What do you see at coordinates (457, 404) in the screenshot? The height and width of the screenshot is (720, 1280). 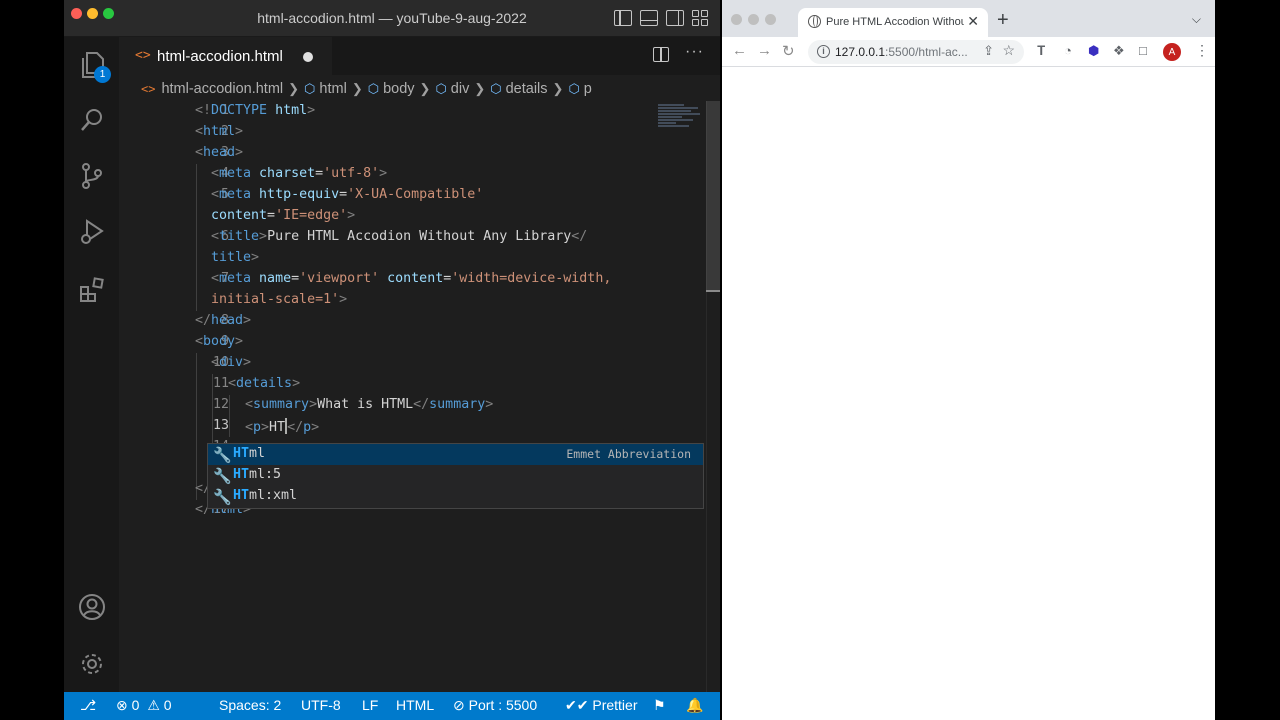 I see `code-token: summary` at bounding box center [457, 404].